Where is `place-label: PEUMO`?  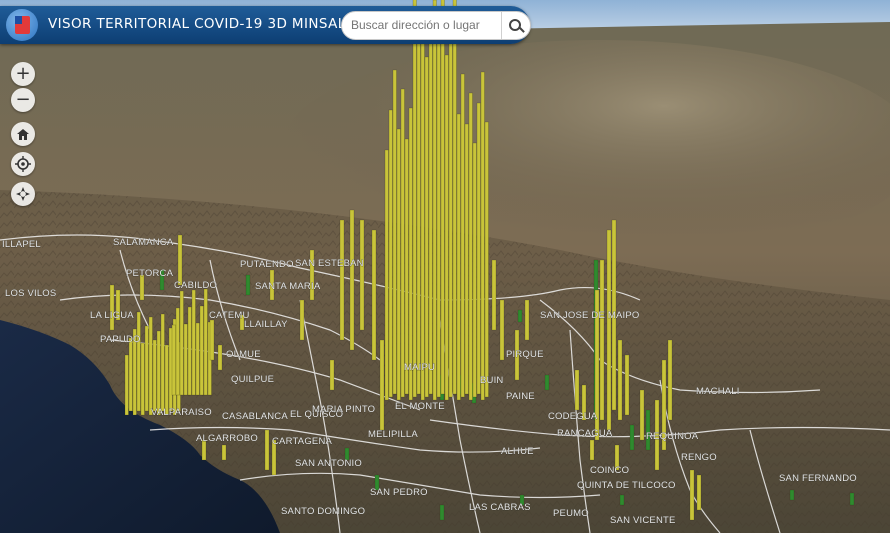 place-label: PEUMO is located at coordinates (571, 513).